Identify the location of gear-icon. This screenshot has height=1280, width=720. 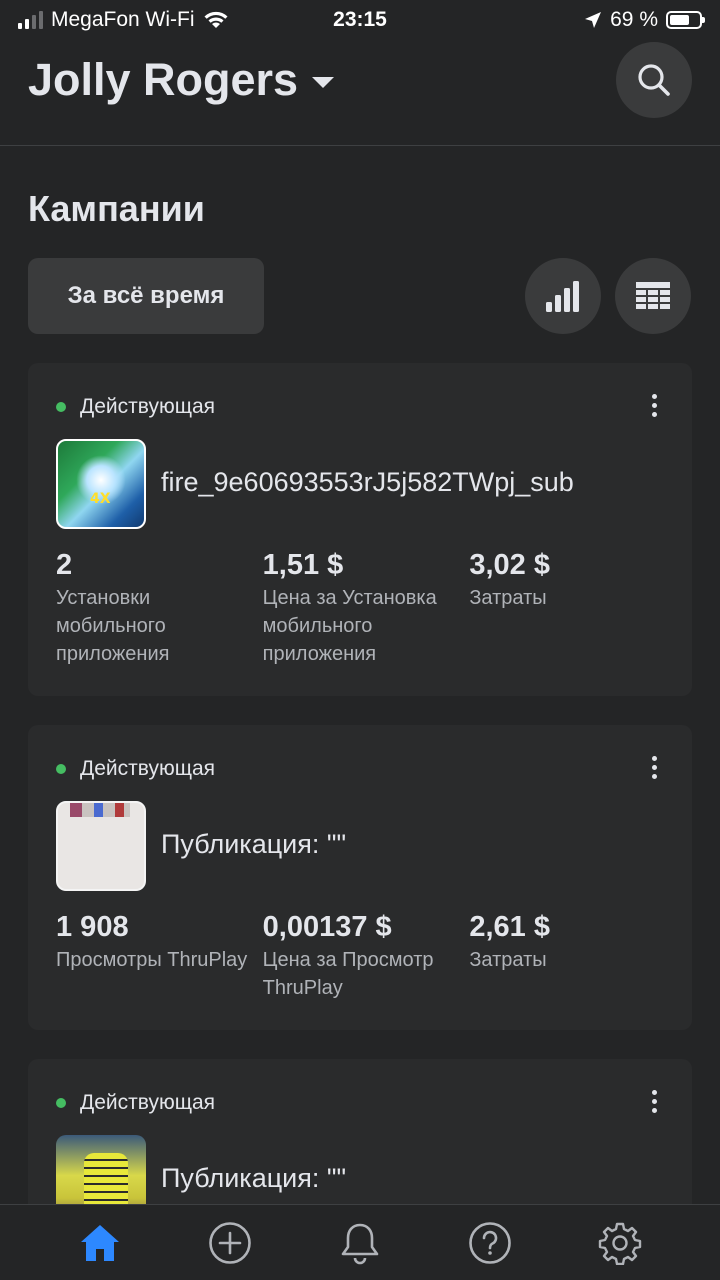
(620, 1243).